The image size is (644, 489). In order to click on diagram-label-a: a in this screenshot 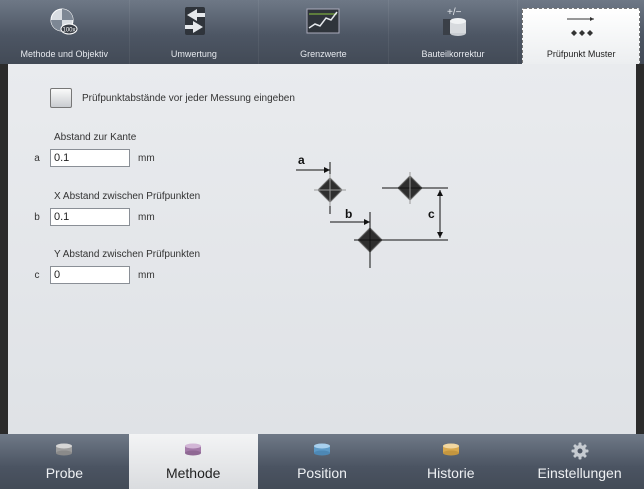, I will do `click(301, 160)`.